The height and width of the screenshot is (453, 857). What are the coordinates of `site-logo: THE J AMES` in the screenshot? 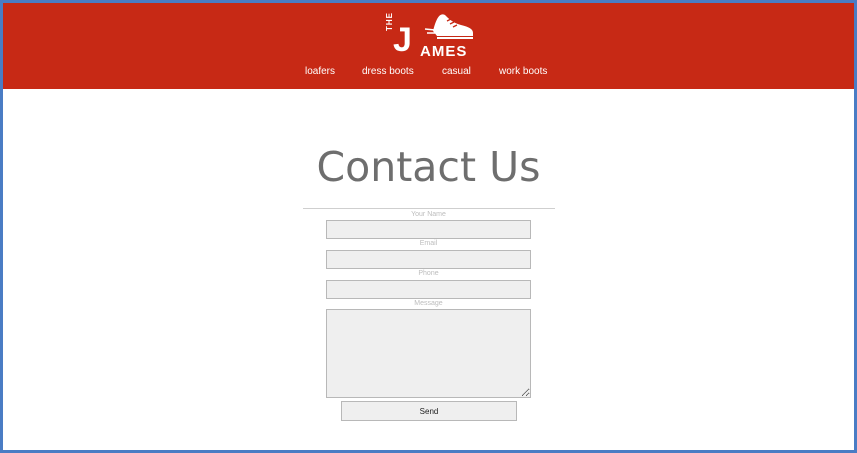 It's located at (433, 37).